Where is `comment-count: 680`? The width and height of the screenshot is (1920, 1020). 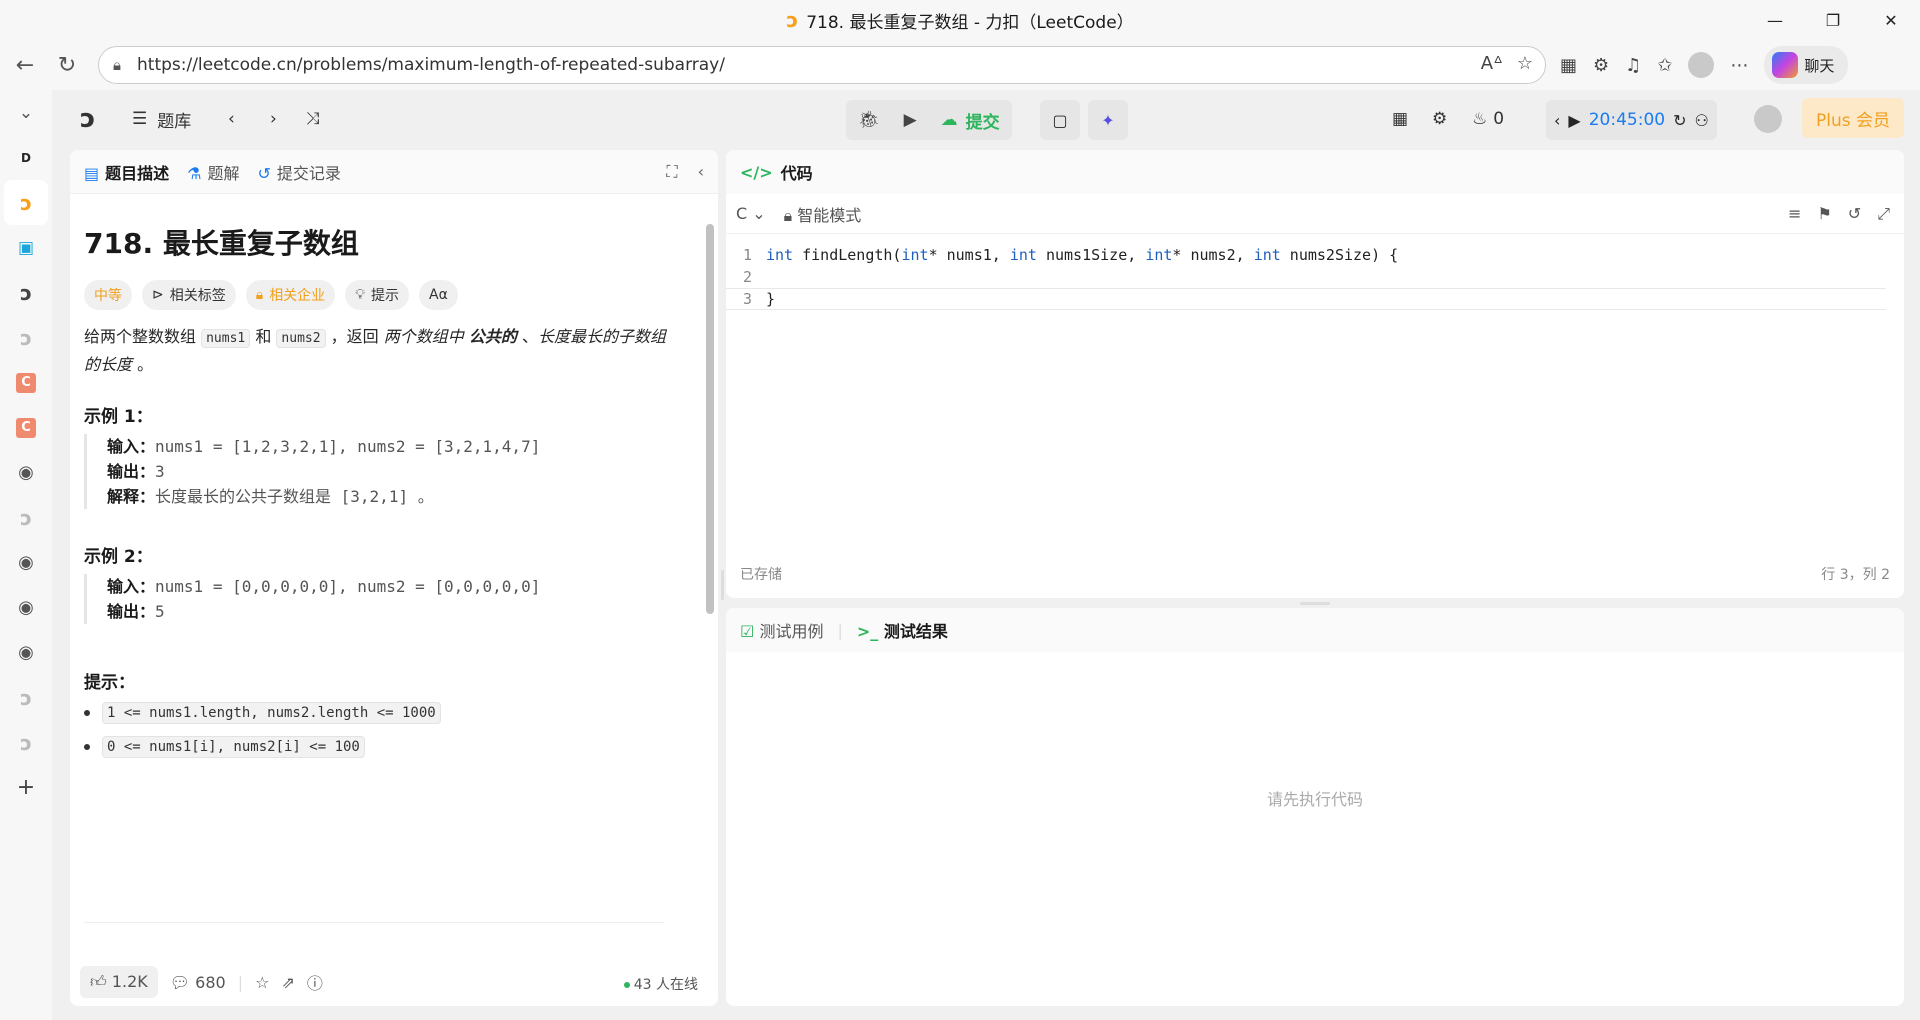
comment-count: 680 is located at coordinates (210, 982).